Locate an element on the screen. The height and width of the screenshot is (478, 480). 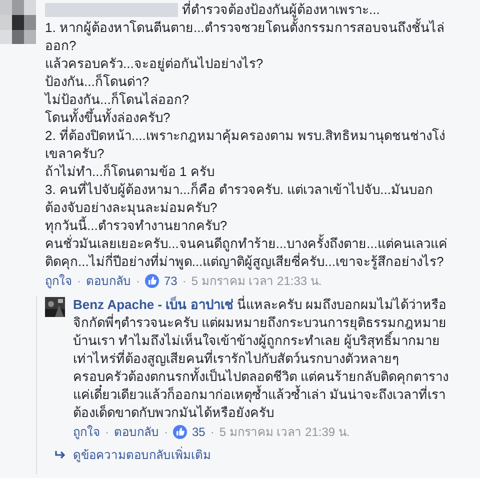
comment-text: 2. ที่ต้องปิดหน้า....เพราะกฎหมาคุ้มครองตาม พรบ.สิทธิหมานุดชนช่างโง่เขลาครับ? is located at coordinates (245, 145).